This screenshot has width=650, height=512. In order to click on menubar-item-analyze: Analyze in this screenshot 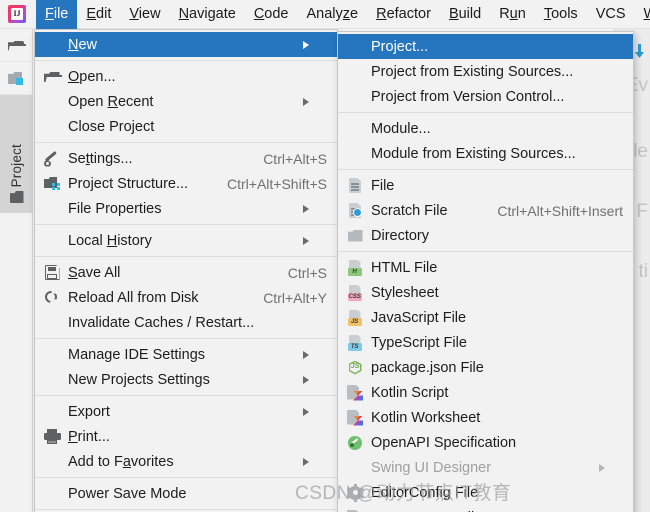, I will do `click(333, 14)`.